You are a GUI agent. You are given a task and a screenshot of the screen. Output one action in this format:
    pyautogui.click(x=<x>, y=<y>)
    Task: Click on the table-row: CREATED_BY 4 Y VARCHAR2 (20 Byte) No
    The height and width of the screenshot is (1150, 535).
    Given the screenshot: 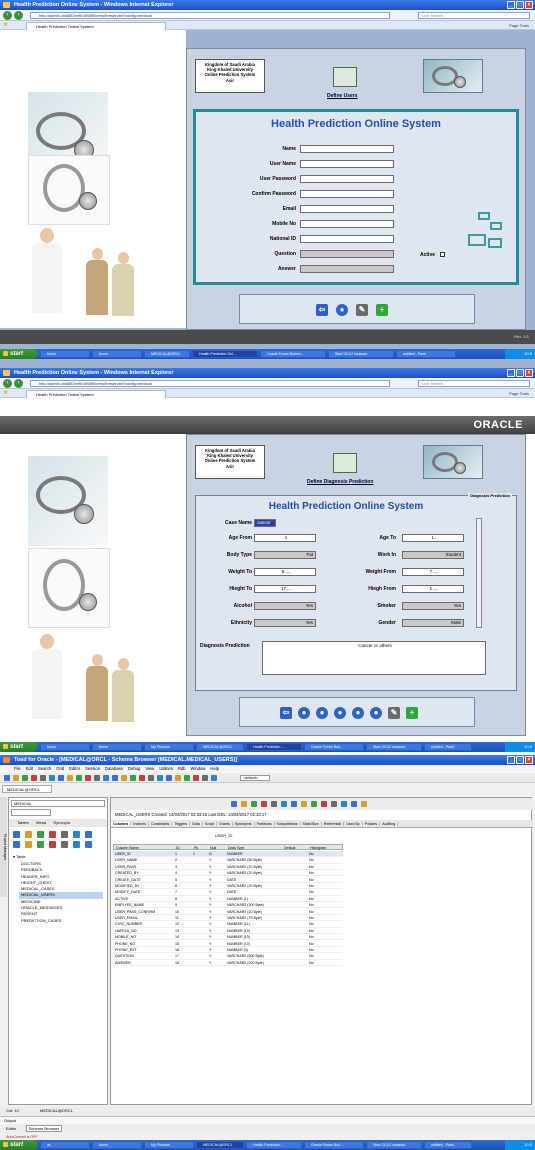 What is the action you would take?
    pyautogui.click(x=228, y=873)
    